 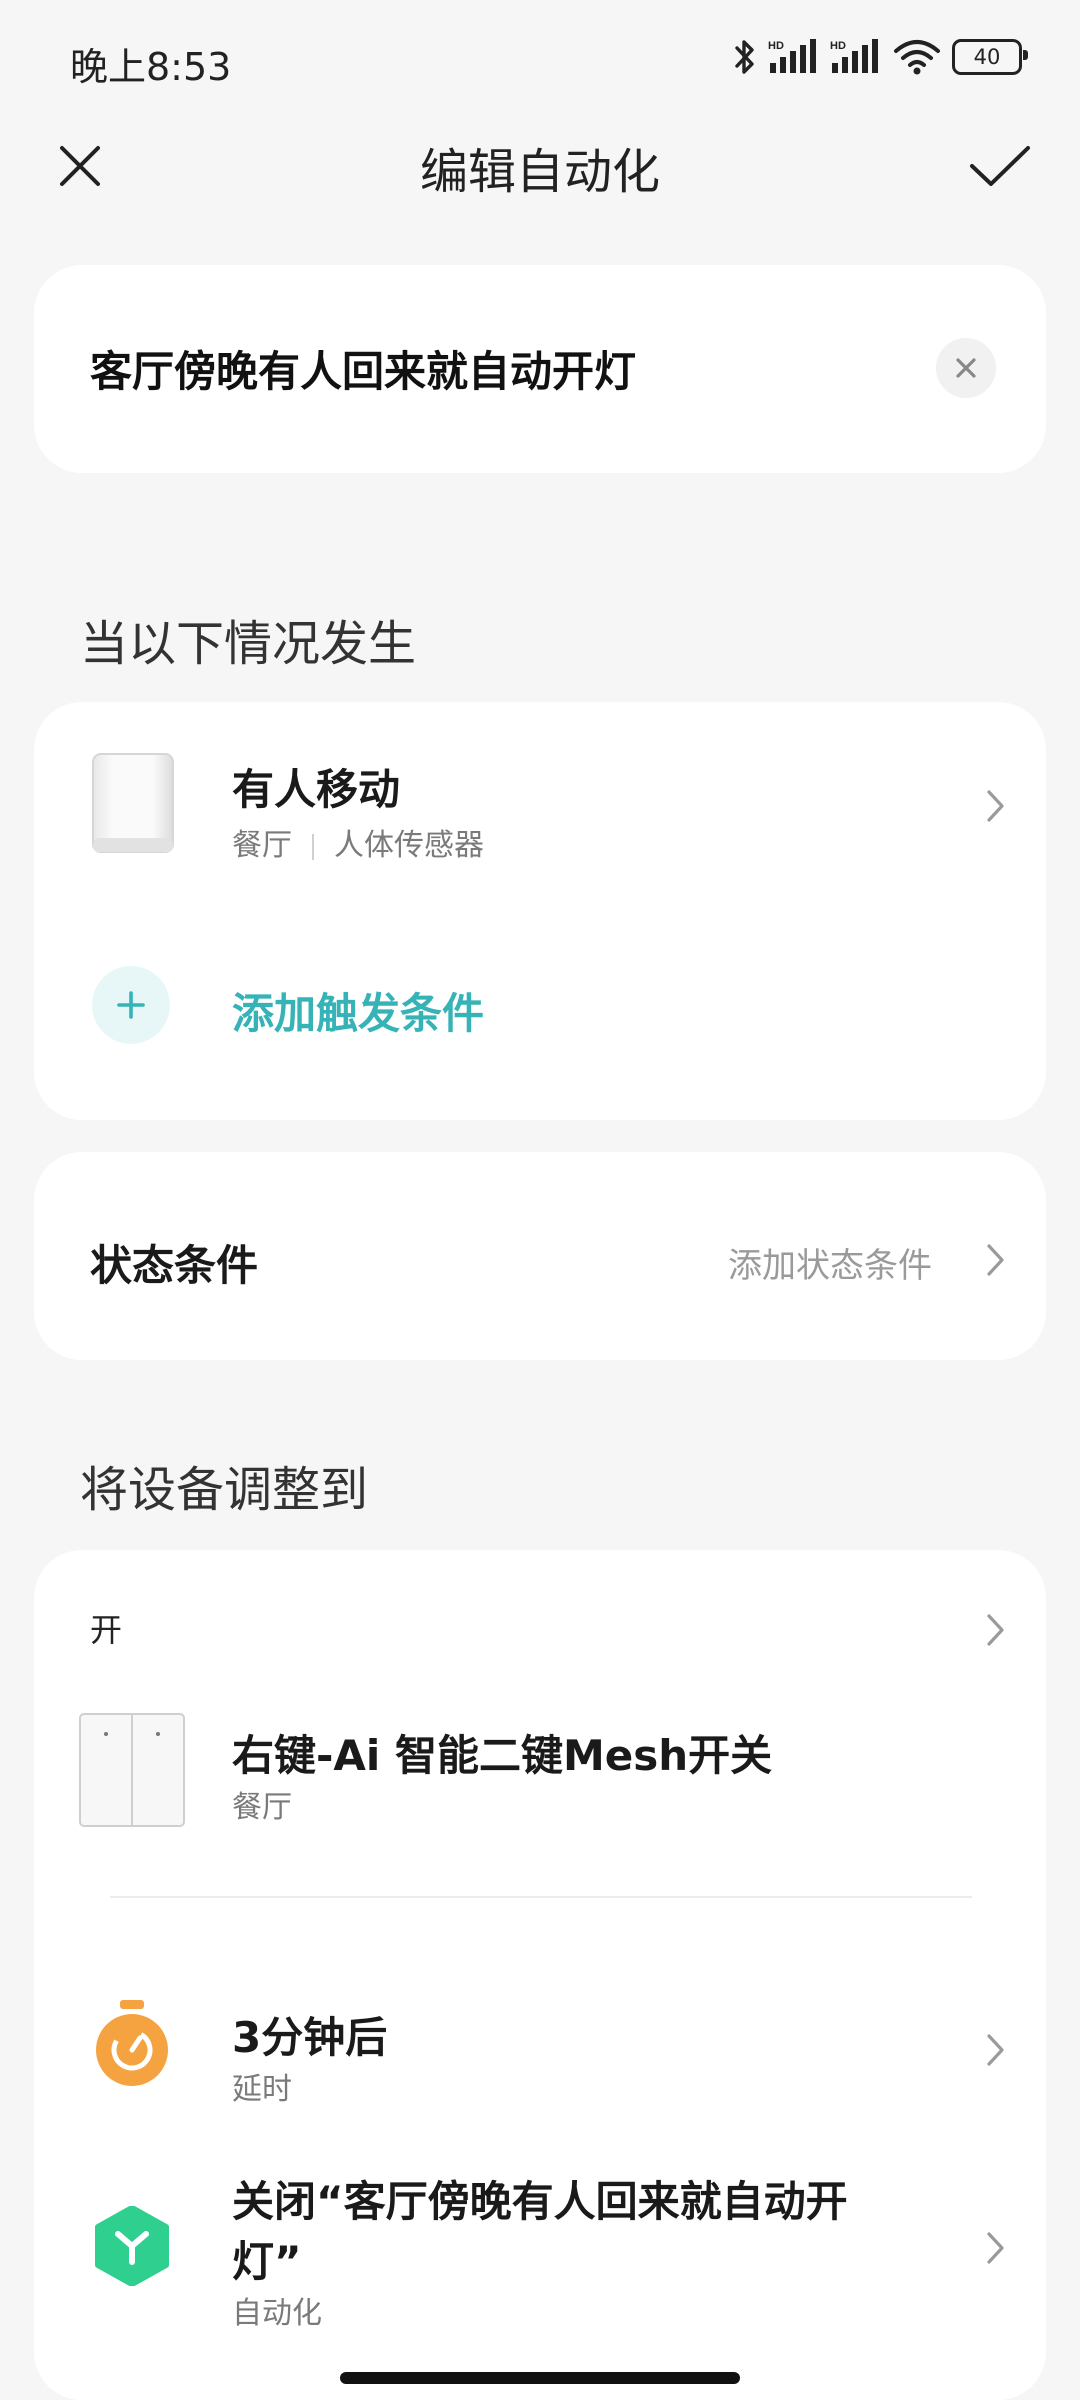 I want to click on confirm-button, so click(x=1000, y=166).